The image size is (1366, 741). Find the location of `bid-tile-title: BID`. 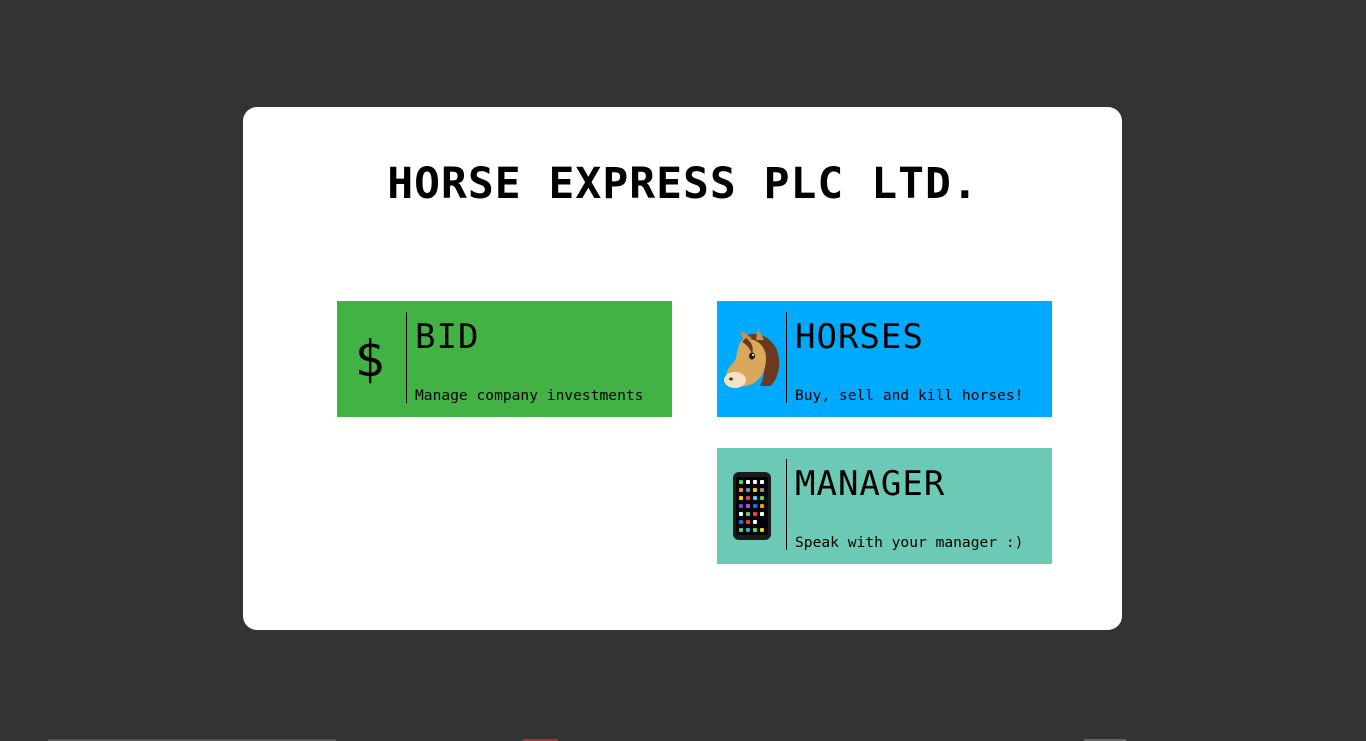

bid-tile-title: BID is located at coordinates (447, 337).